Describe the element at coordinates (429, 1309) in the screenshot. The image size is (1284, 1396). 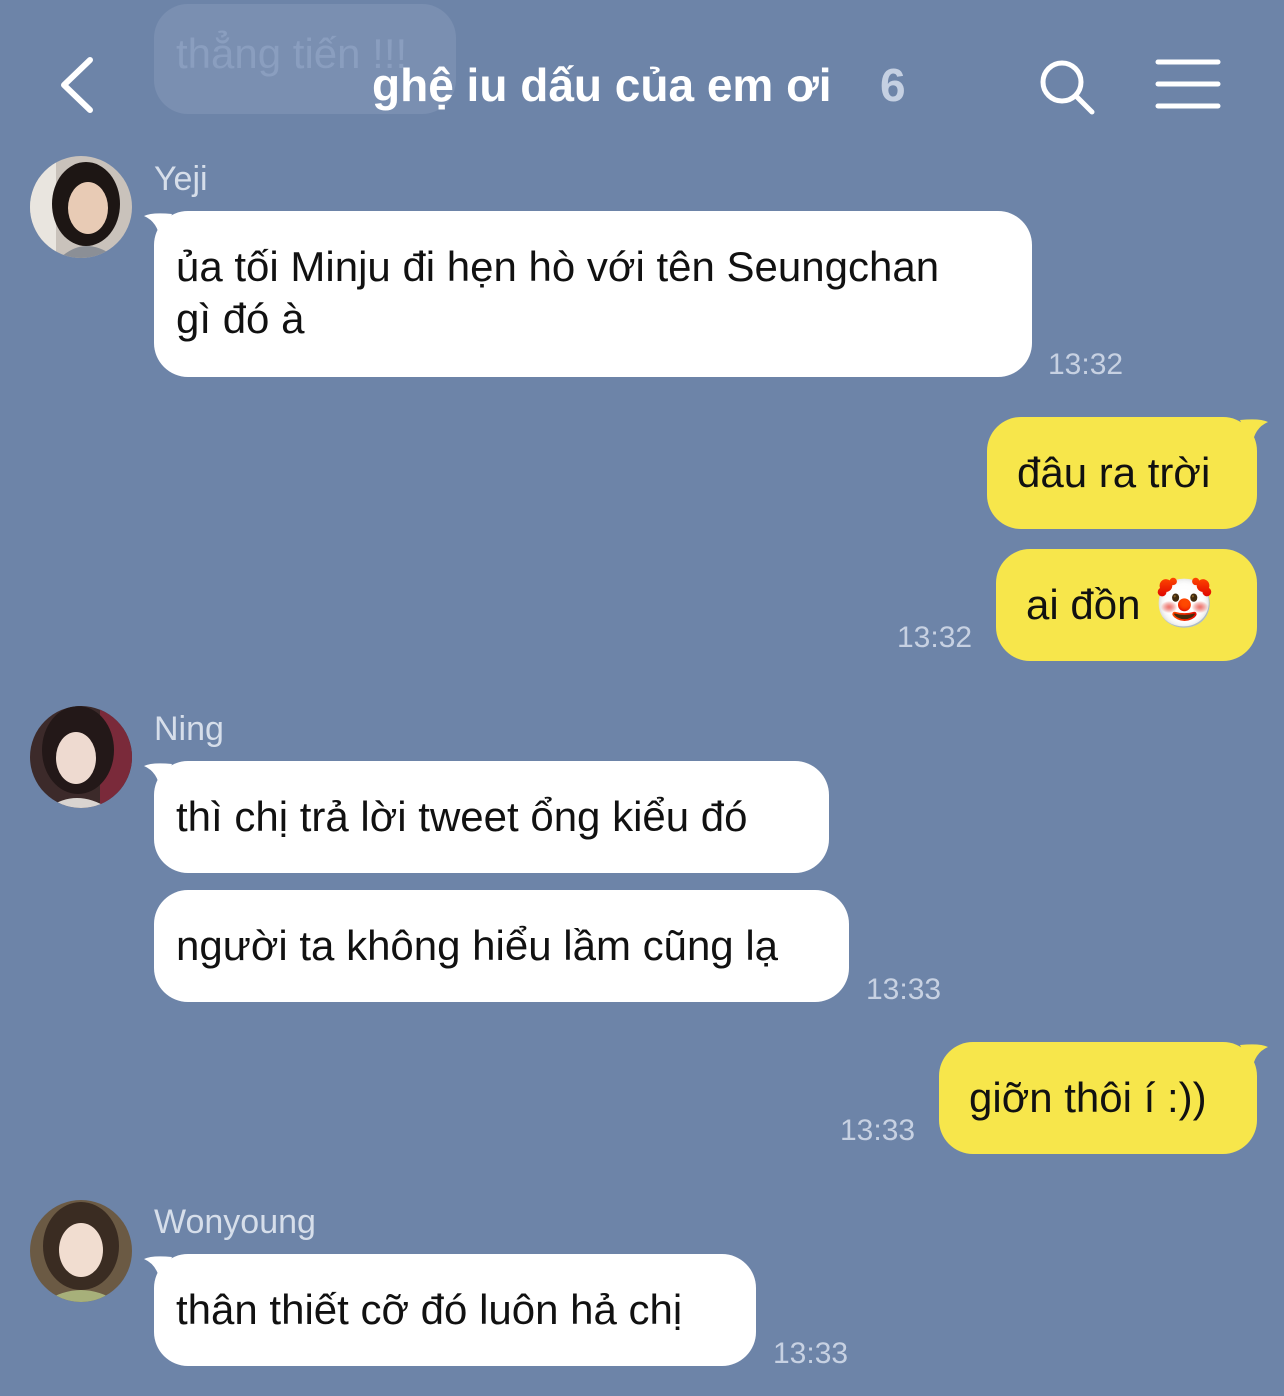
I see `message-text: thân thiết cỡ đó luôn hả chị` at that location.